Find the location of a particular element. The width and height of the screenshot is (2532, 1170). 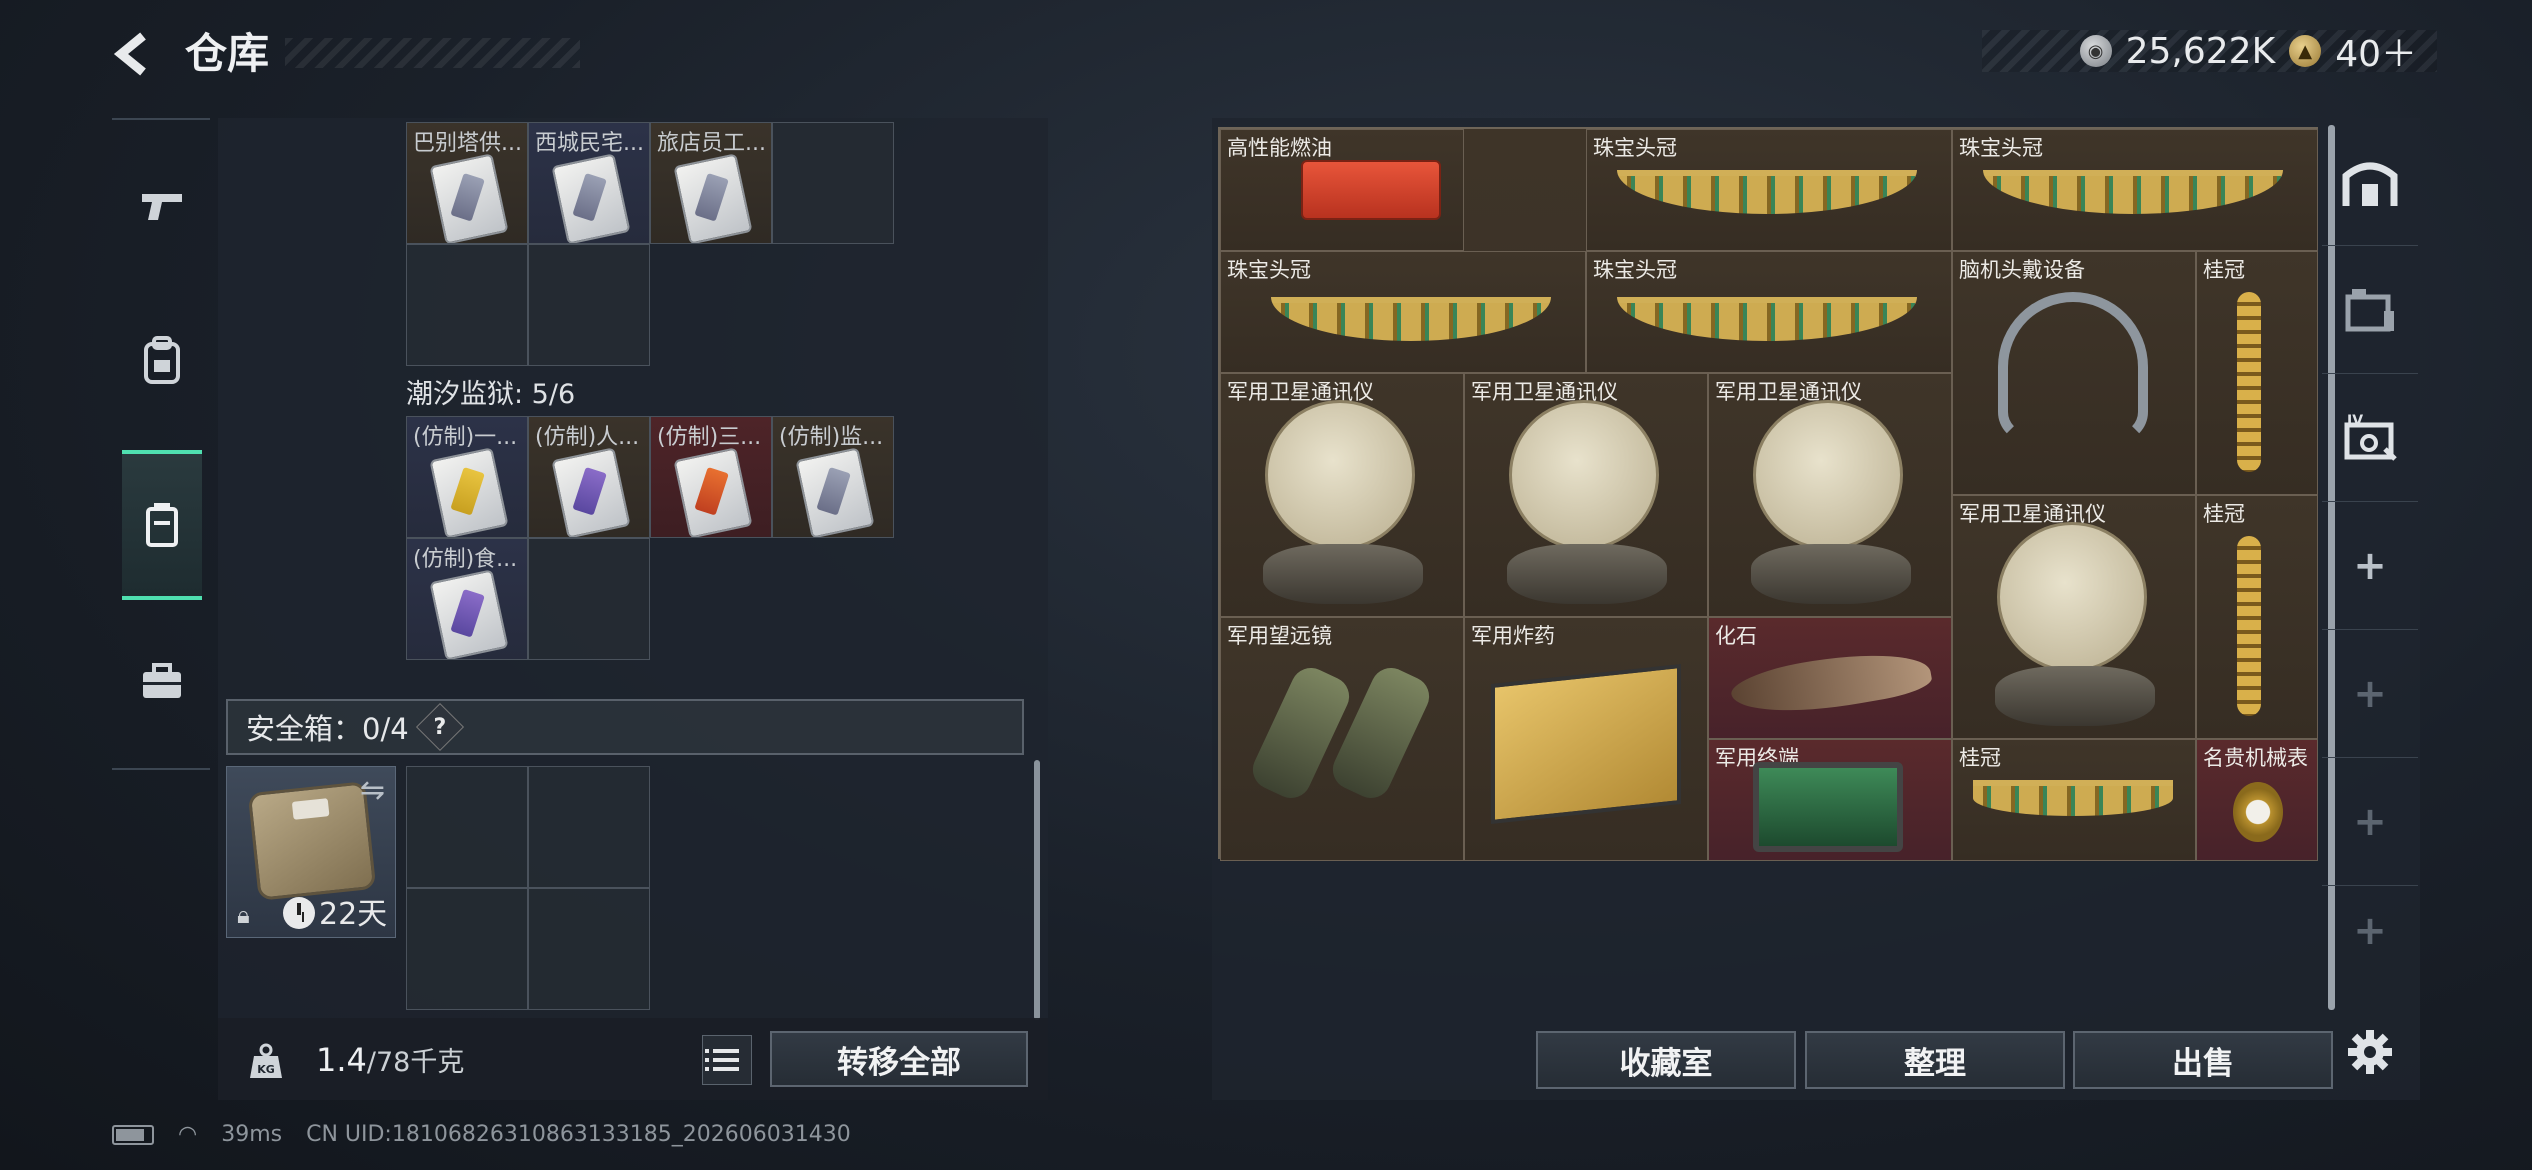

stash-item: 军用炸药 is located at coordinates (1586, 739).